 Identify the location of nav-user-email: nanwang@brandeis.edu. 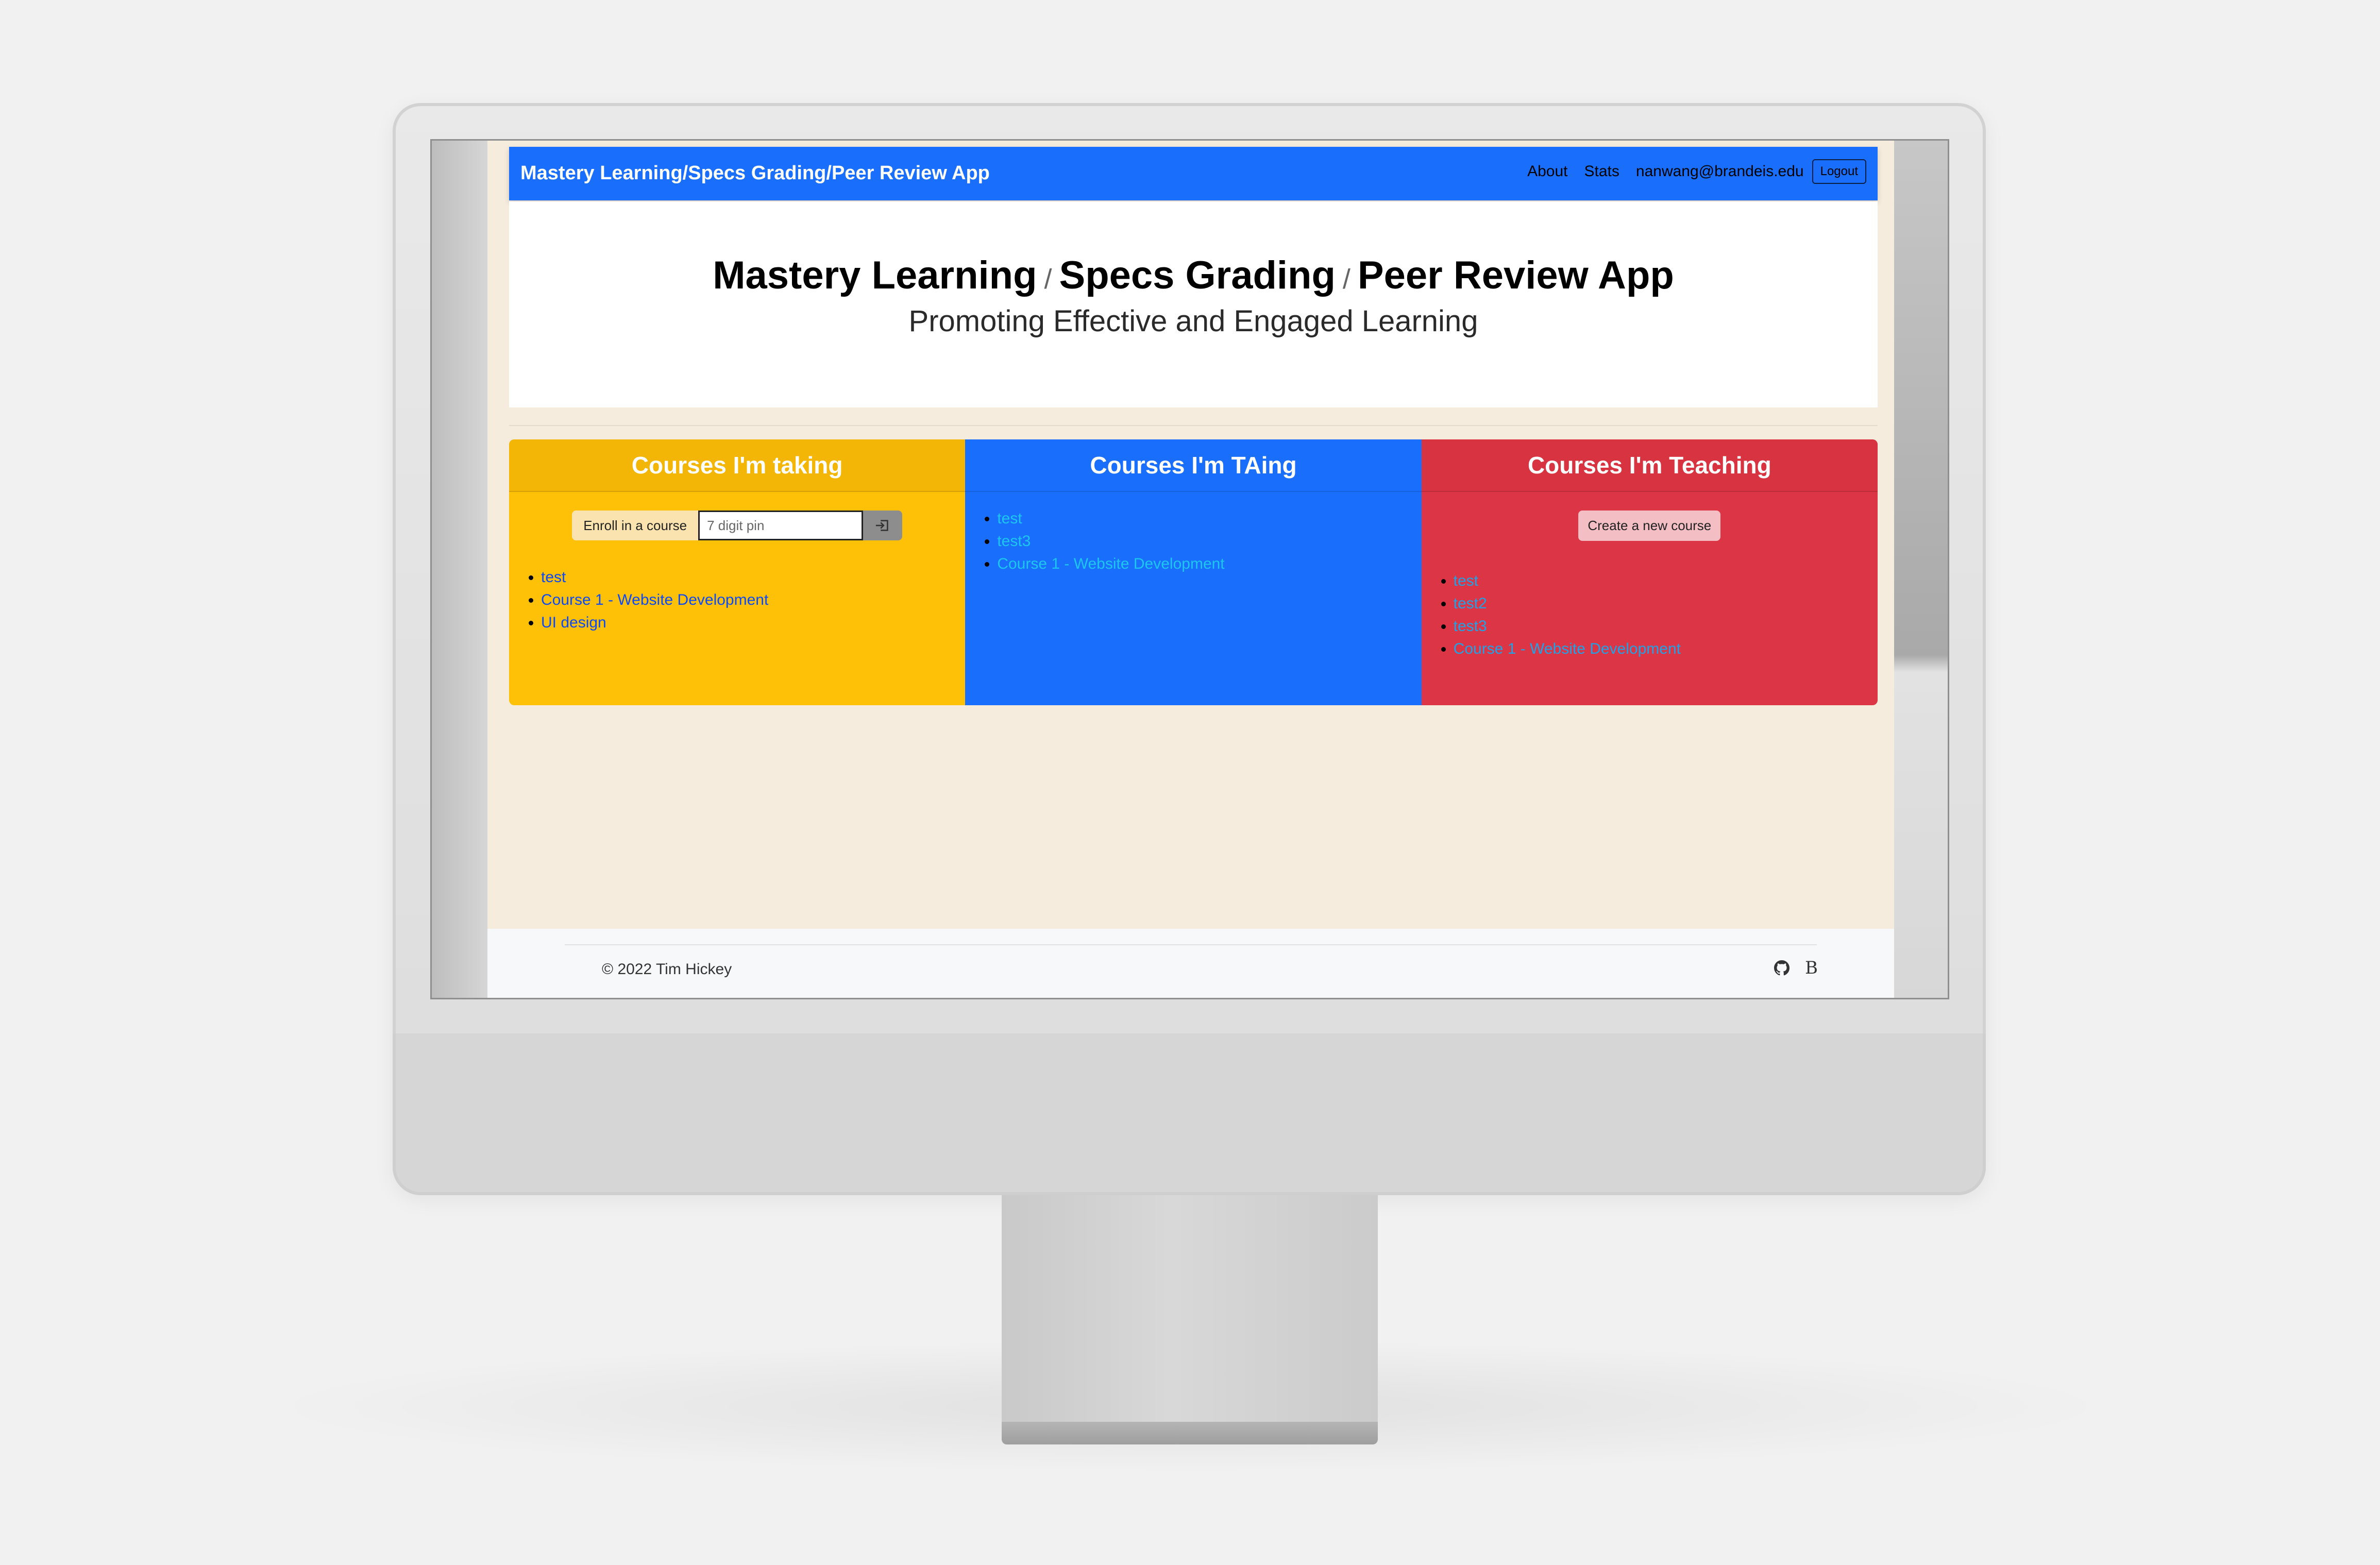
(1720, 171).